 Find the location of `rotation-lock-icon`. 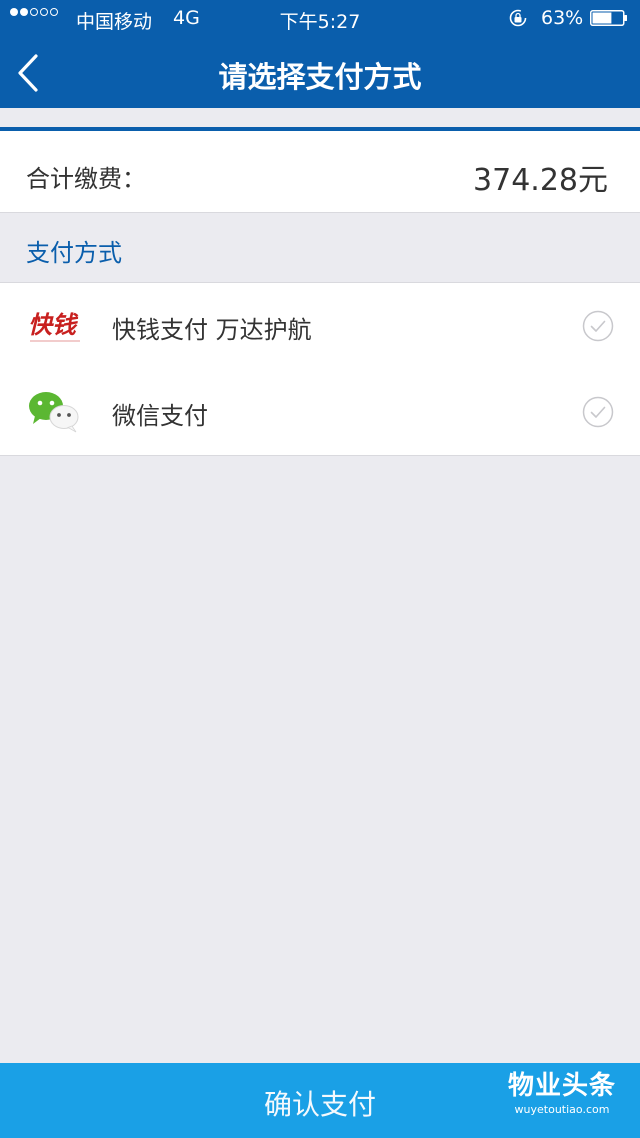

rotation-lock-icon is located at coordinates (518, 18).